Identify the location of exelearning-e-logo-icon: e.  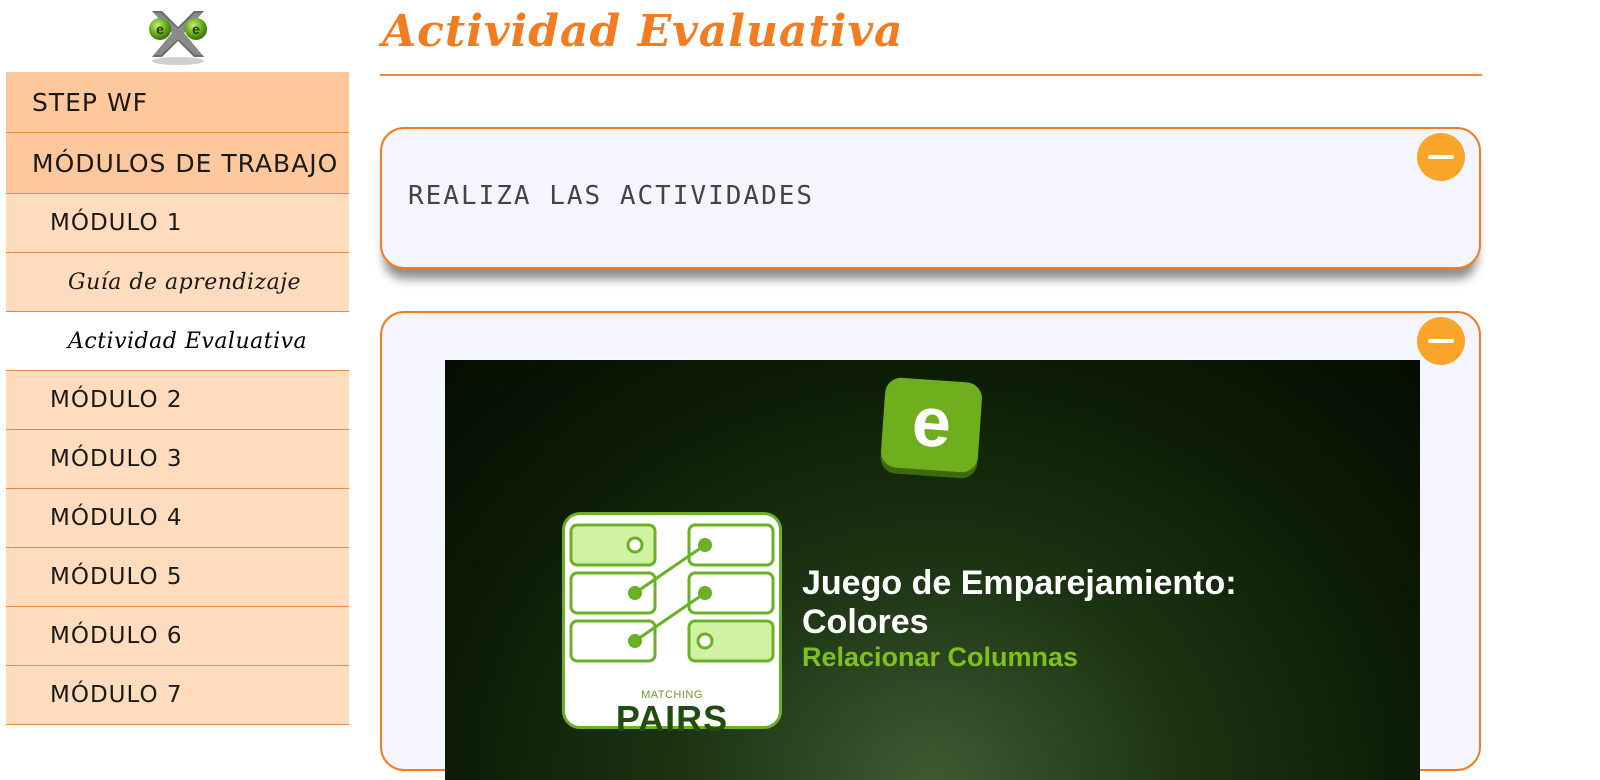
(931, 425).